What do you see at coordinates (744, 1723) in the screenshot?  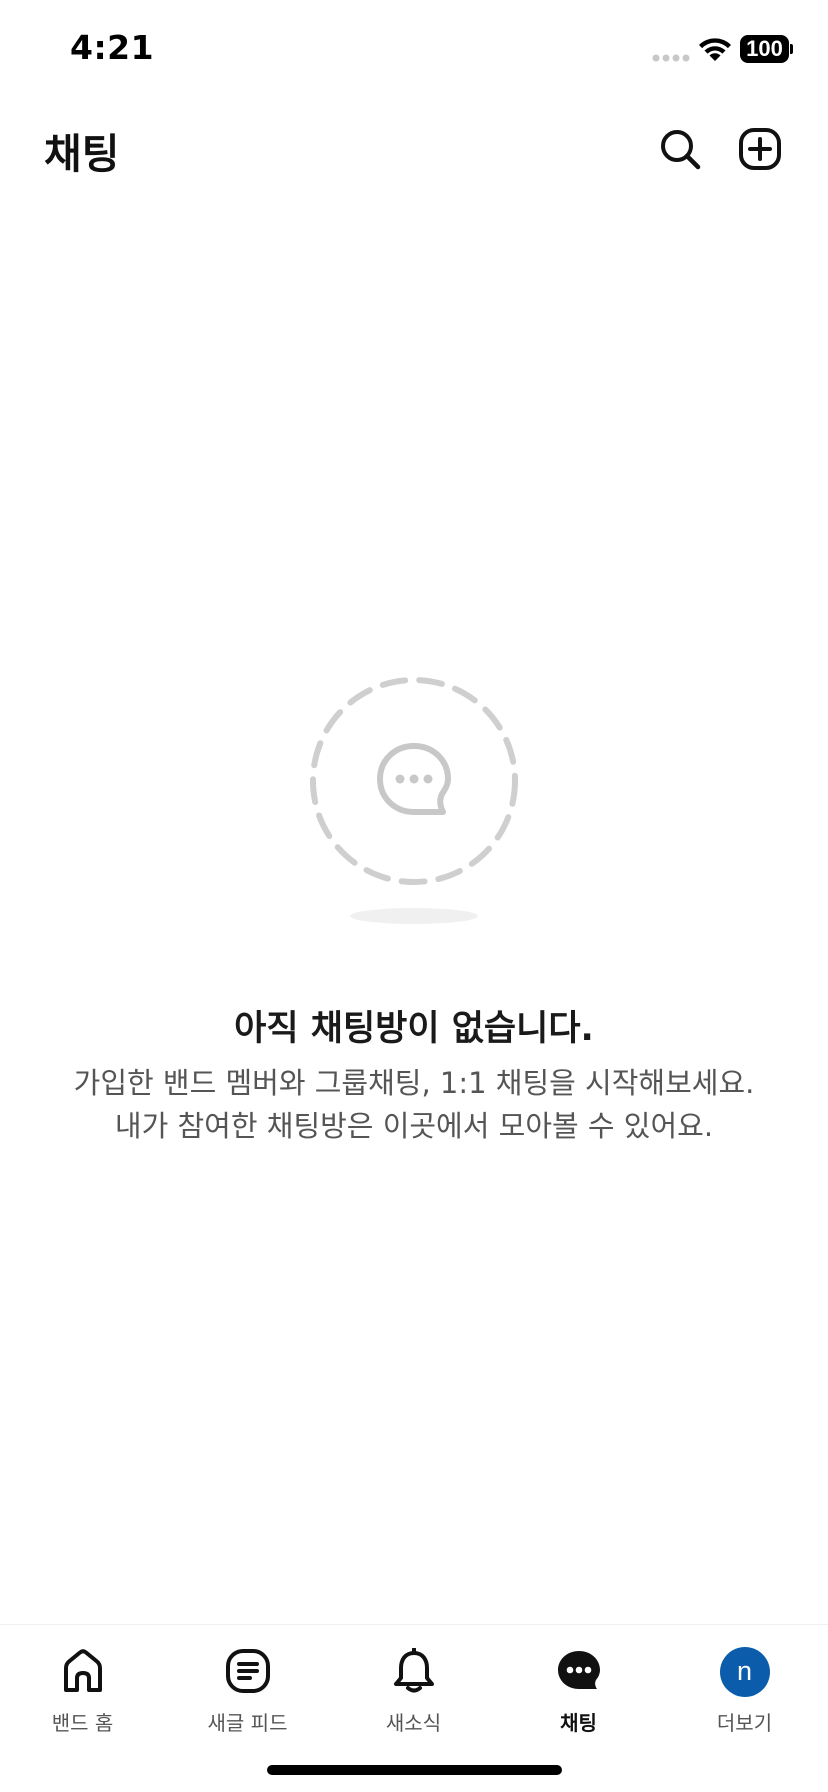 I see `nav-label: 더보기` at bounding box center [744, 1723].